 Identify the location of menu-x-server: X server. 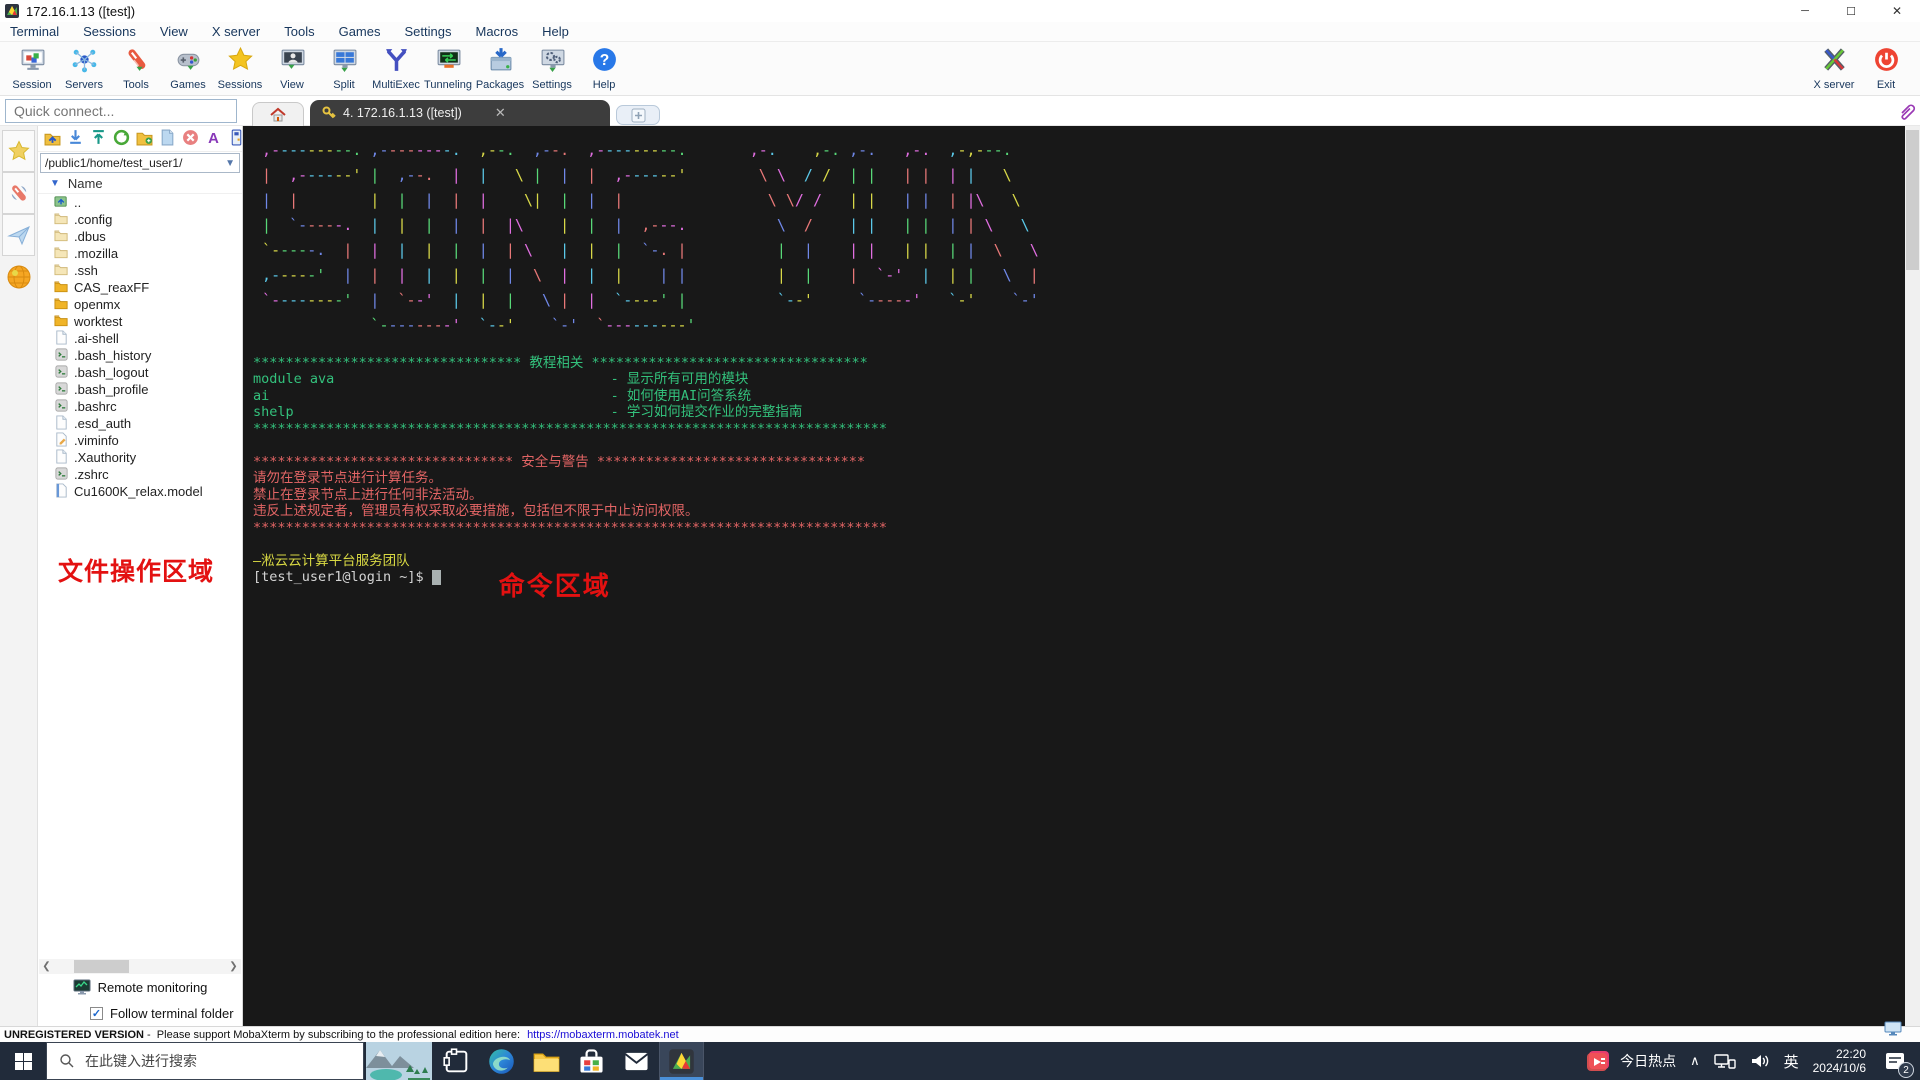
(236, 31).